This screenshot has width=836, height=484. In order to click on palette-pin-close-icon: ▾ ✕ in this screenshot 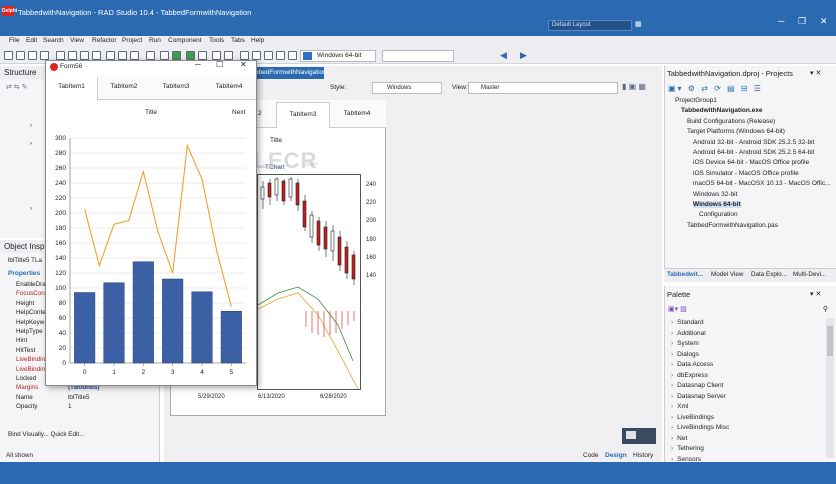, I will do `click(815, 294)`.